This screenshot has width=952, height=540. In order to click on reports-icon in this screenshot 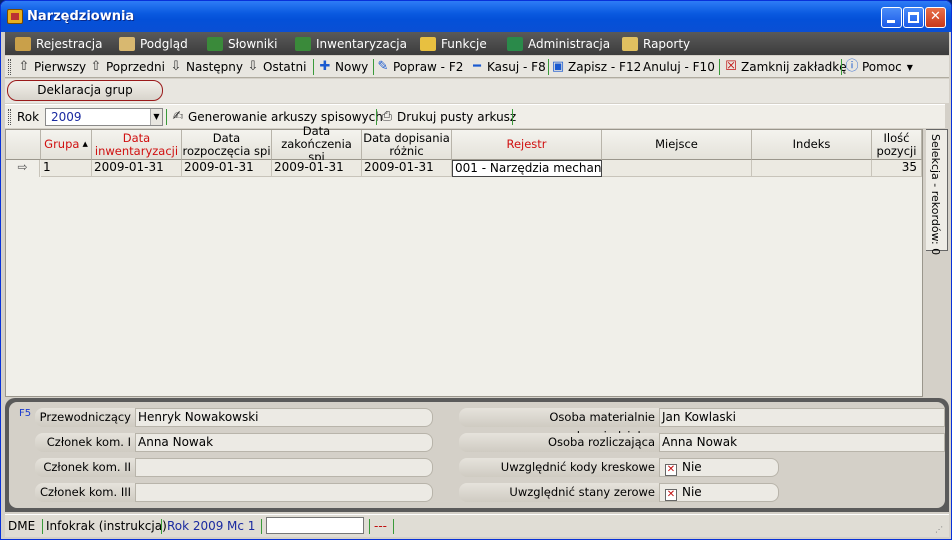, I will do `click(630, 43)`.